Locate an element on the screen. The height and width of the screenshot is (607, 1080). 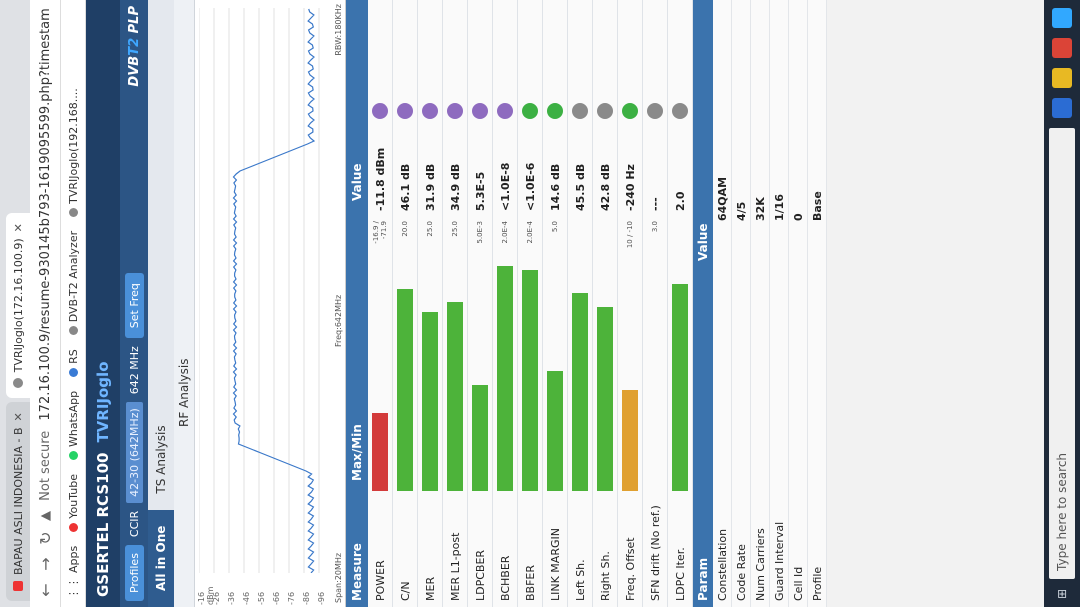
spectrum-plot is located at coordinates (259, 290).